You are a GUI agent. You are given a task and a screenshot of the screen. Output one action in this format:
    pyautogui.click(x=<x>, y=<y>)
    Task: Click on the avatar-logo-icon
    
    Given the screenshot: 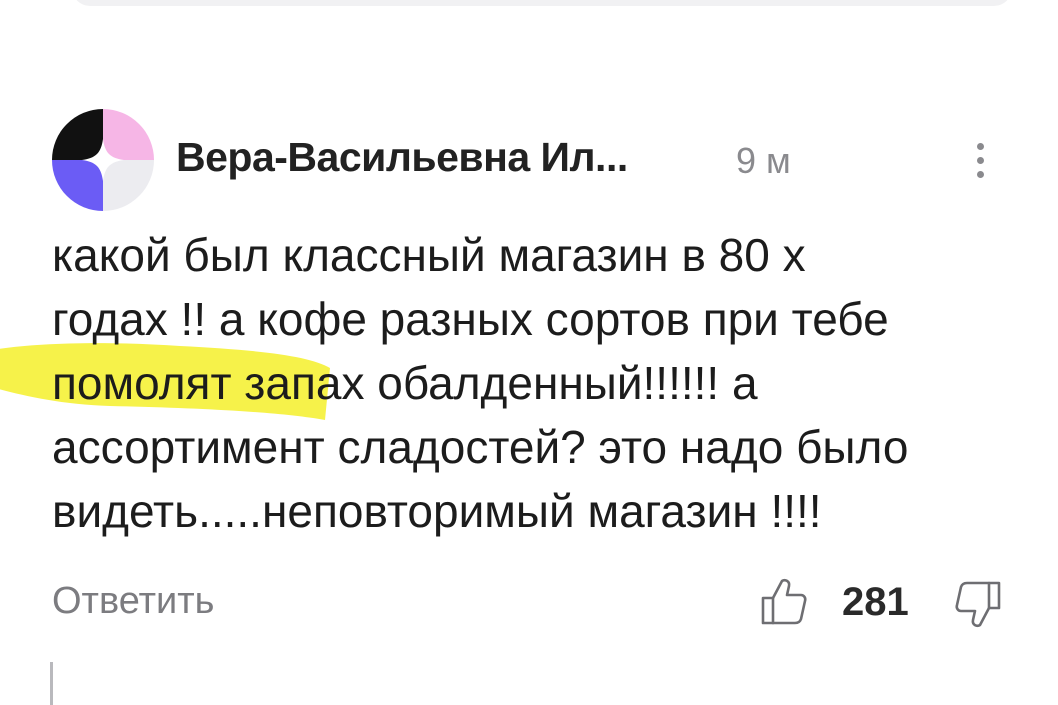 What is the action you would take?
    pyautogui.click(x=103, y=160)
    